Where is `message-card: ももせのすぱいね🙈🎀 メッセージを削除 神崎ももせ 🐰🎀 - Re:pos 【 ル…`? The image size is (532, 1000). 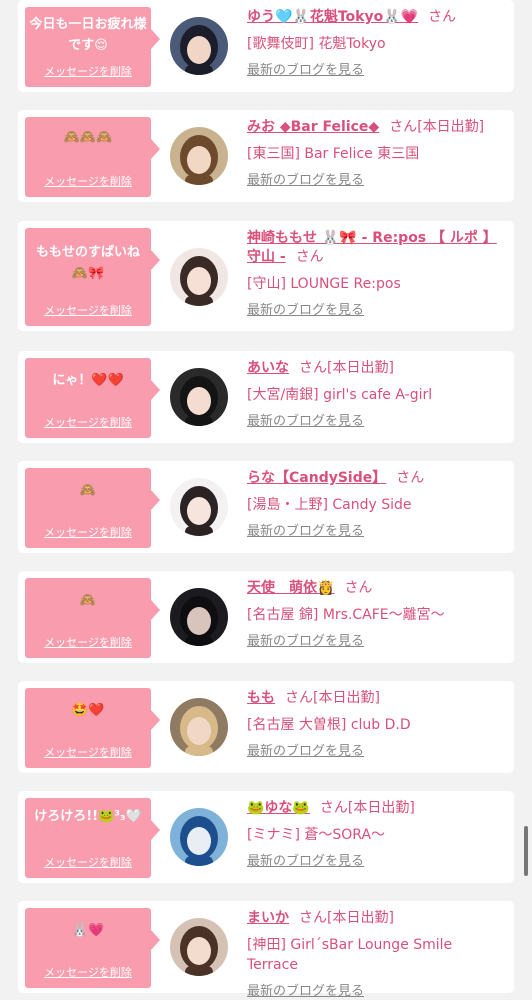
message-card: ももせのすぱいね🙈🎀 メッセージを削除 神崎ももせ 🐰🎀 - Re:pos 【 ル… is located at coordinates (266, 276).